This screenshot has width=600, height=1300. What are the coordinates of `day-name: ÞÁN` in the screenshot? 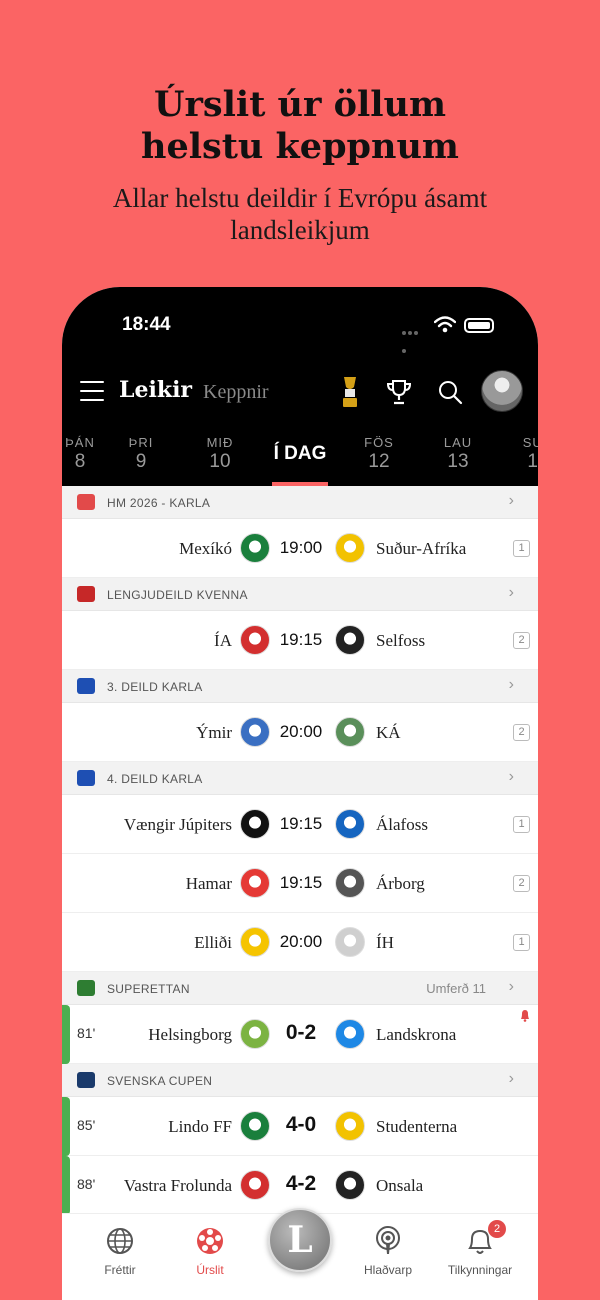 It's located at (80, 442).